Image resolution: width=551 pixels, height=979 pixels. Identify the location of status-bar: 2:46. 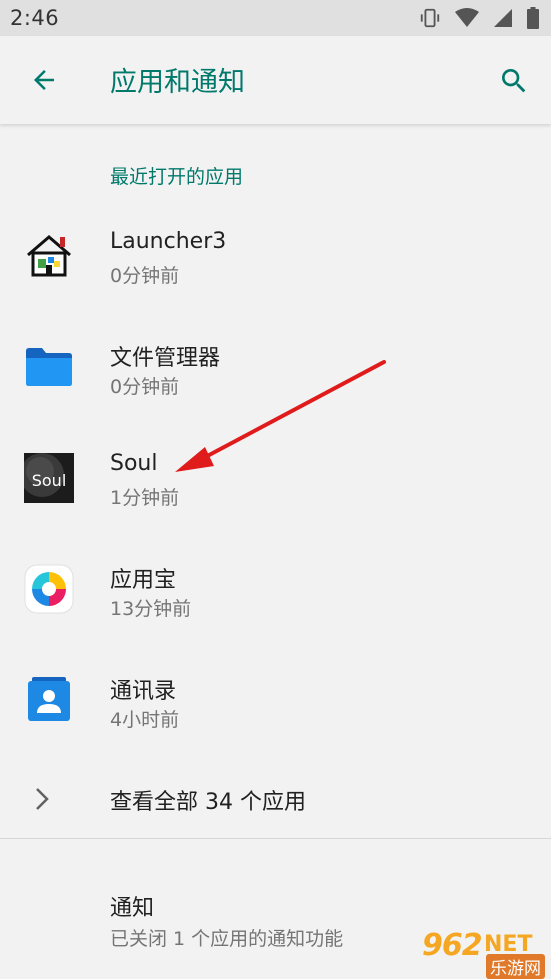
(275, 18).